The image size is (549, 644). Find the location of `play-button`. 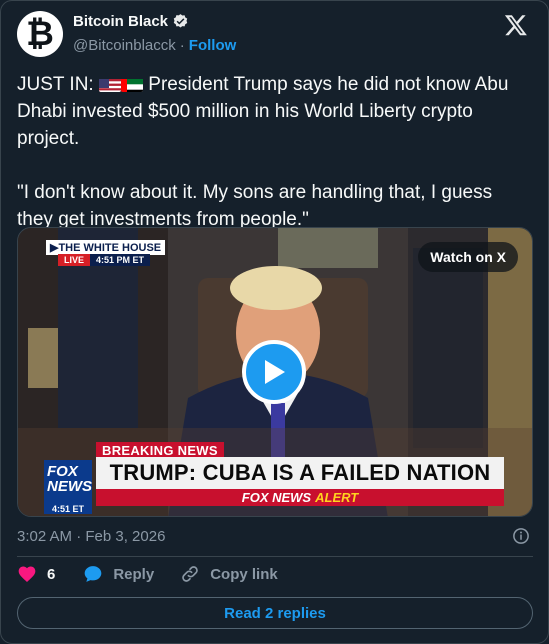

play-button is located at coordinates (274, 372).